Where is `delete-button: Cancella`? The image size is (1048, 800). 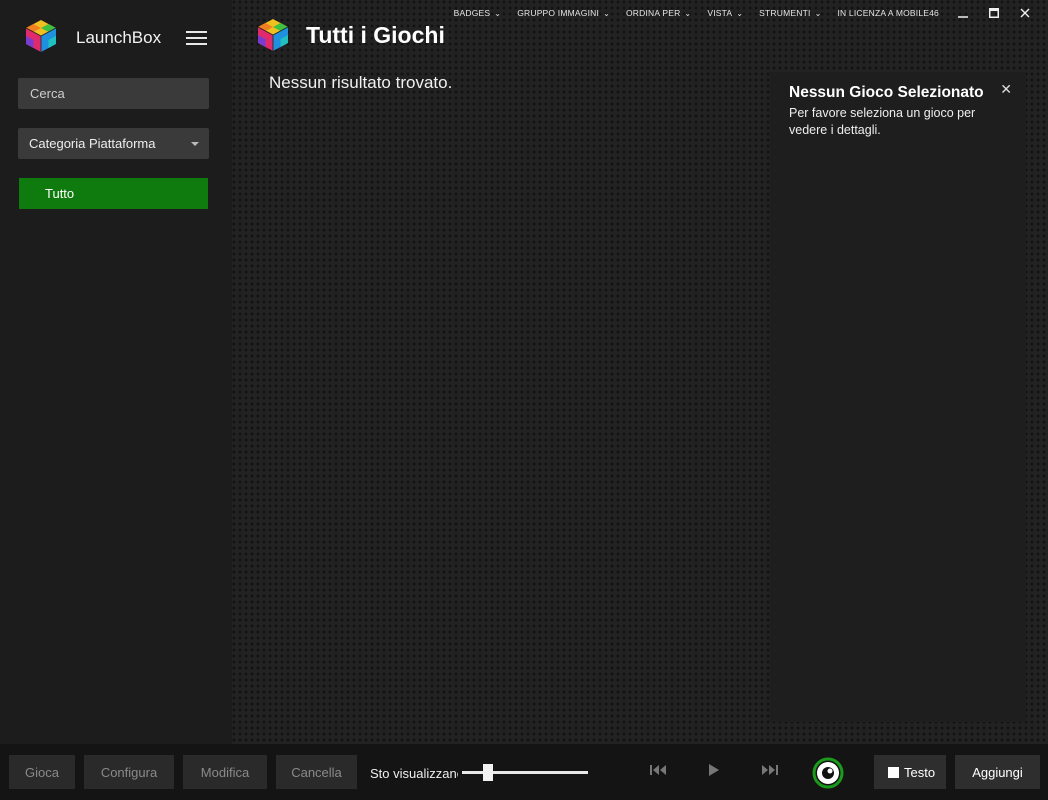 delete-button: Cancella is located at coordinates (316, 772).